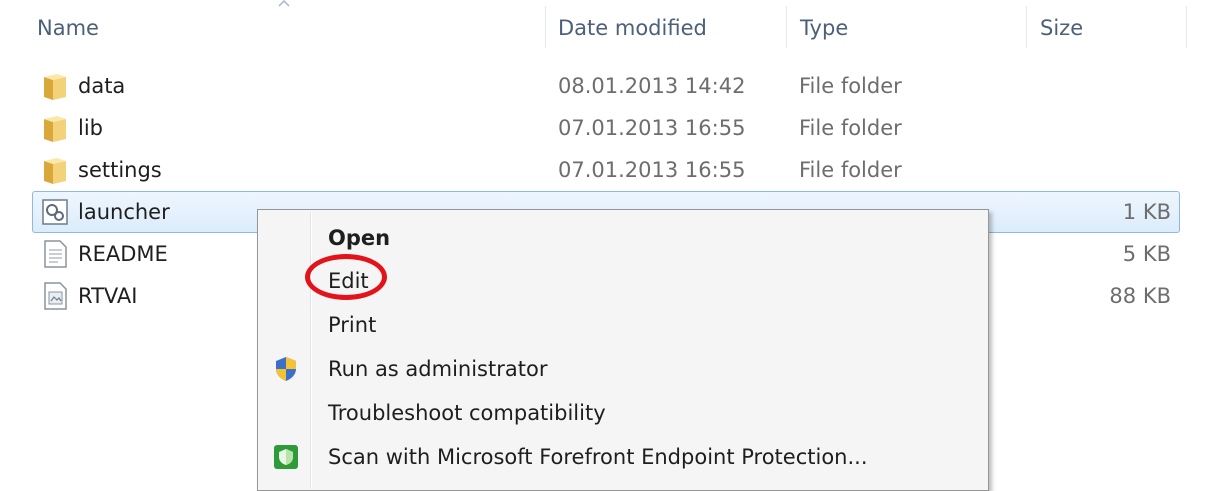 The width and height of the screenshot is (1232, 491). I want to click on annotation-highlight-ring, so click(346, 277).